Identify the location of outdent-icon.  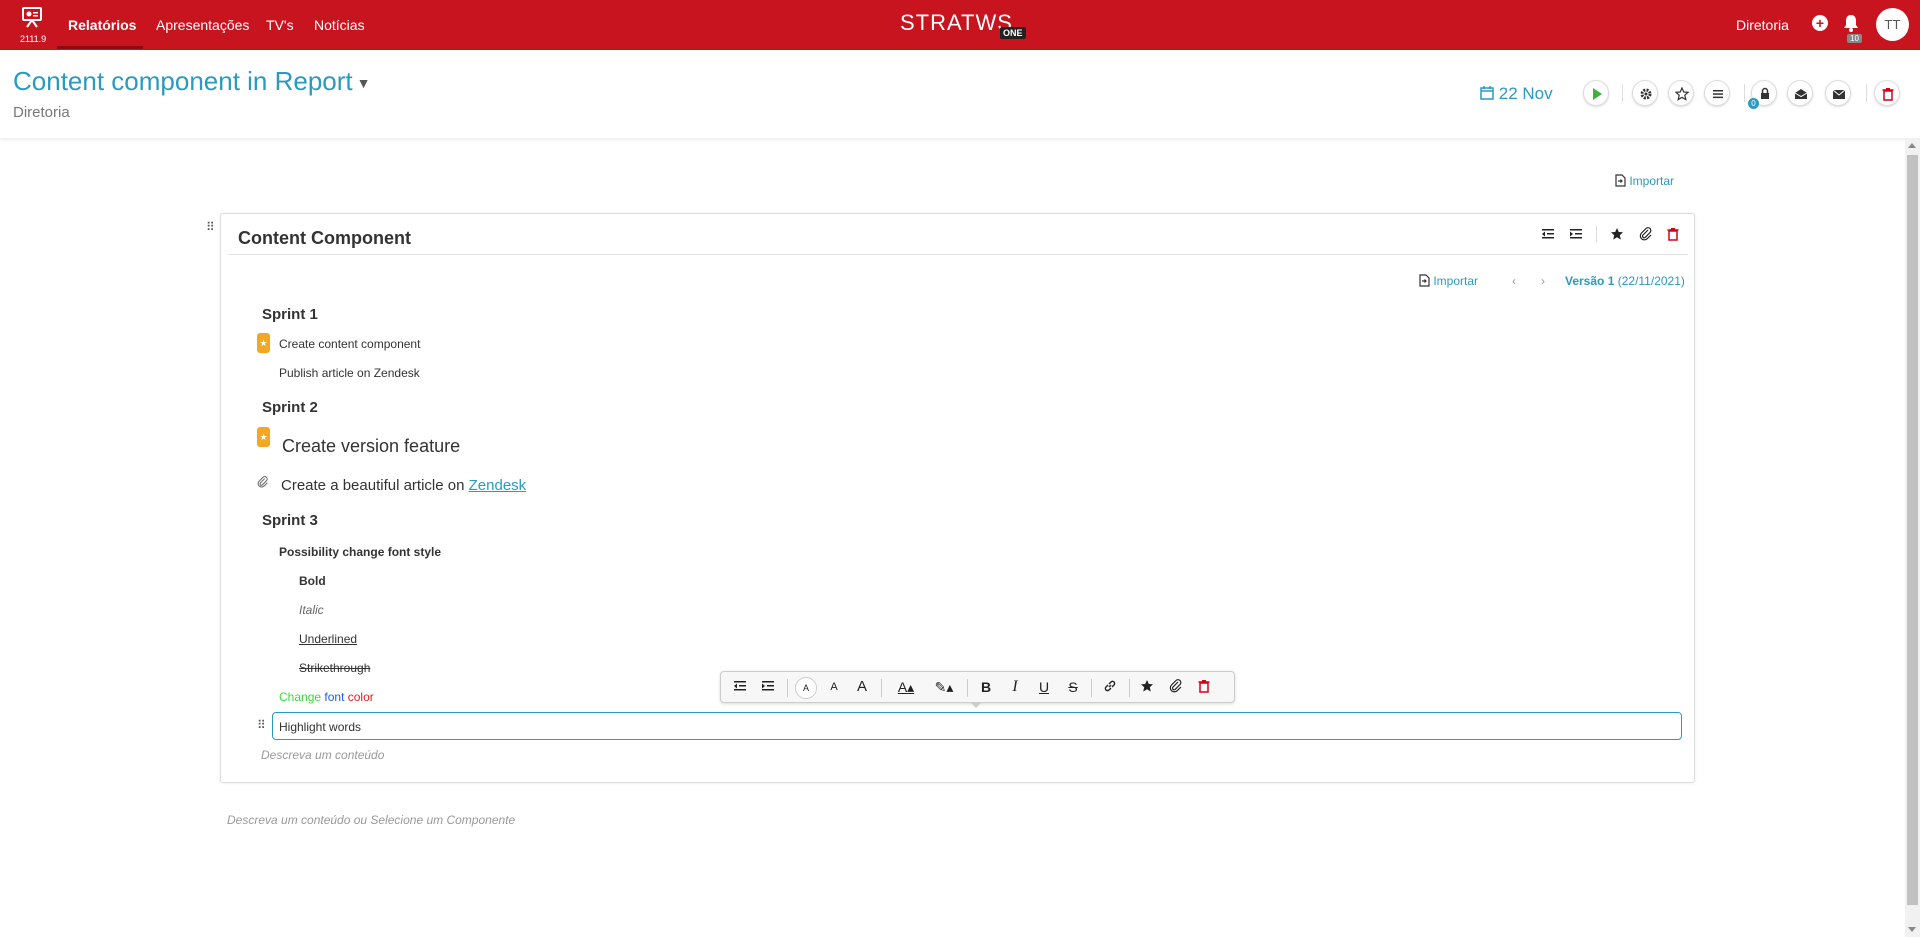
(740, 687).